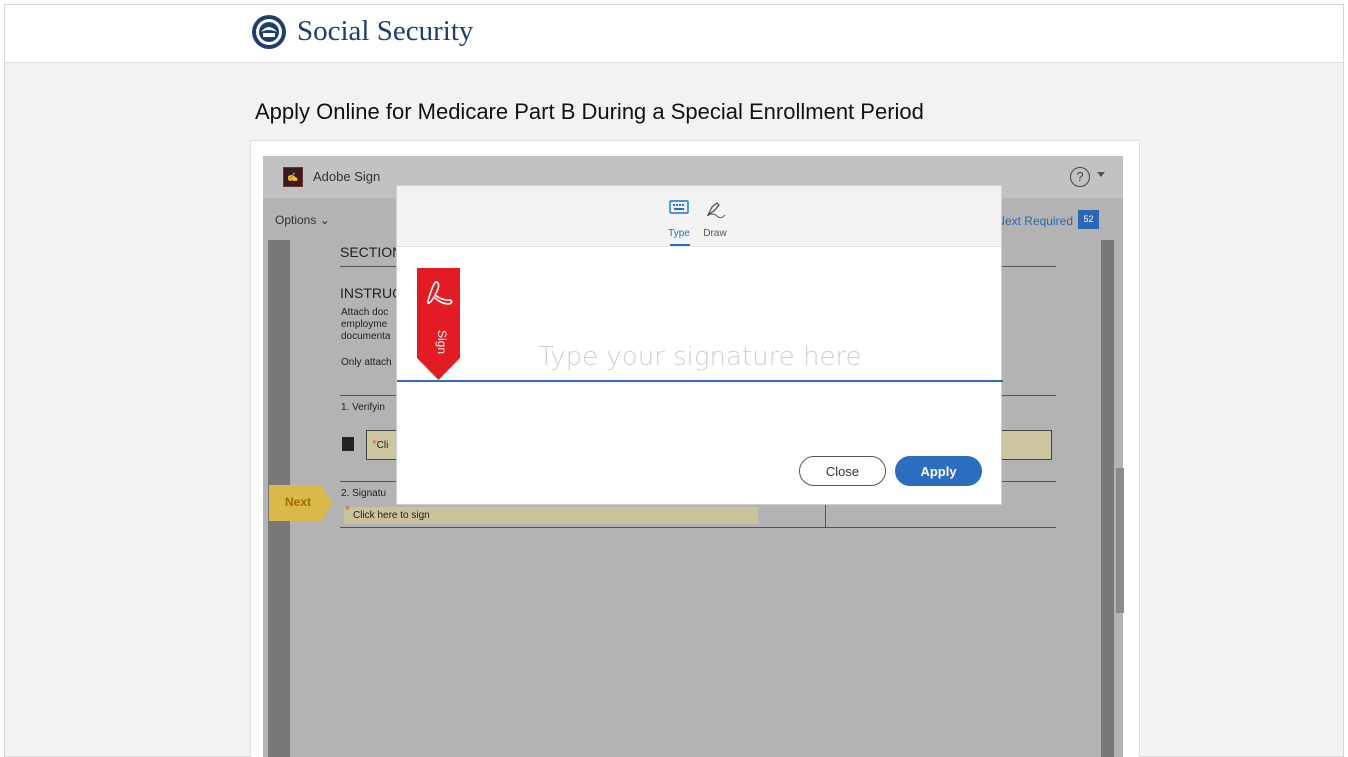 This screenshot has height=757, width=1348. Describe the element at coordinates (364, 324) in the screenshot. I see `attach-text-line2: employme` at that location.